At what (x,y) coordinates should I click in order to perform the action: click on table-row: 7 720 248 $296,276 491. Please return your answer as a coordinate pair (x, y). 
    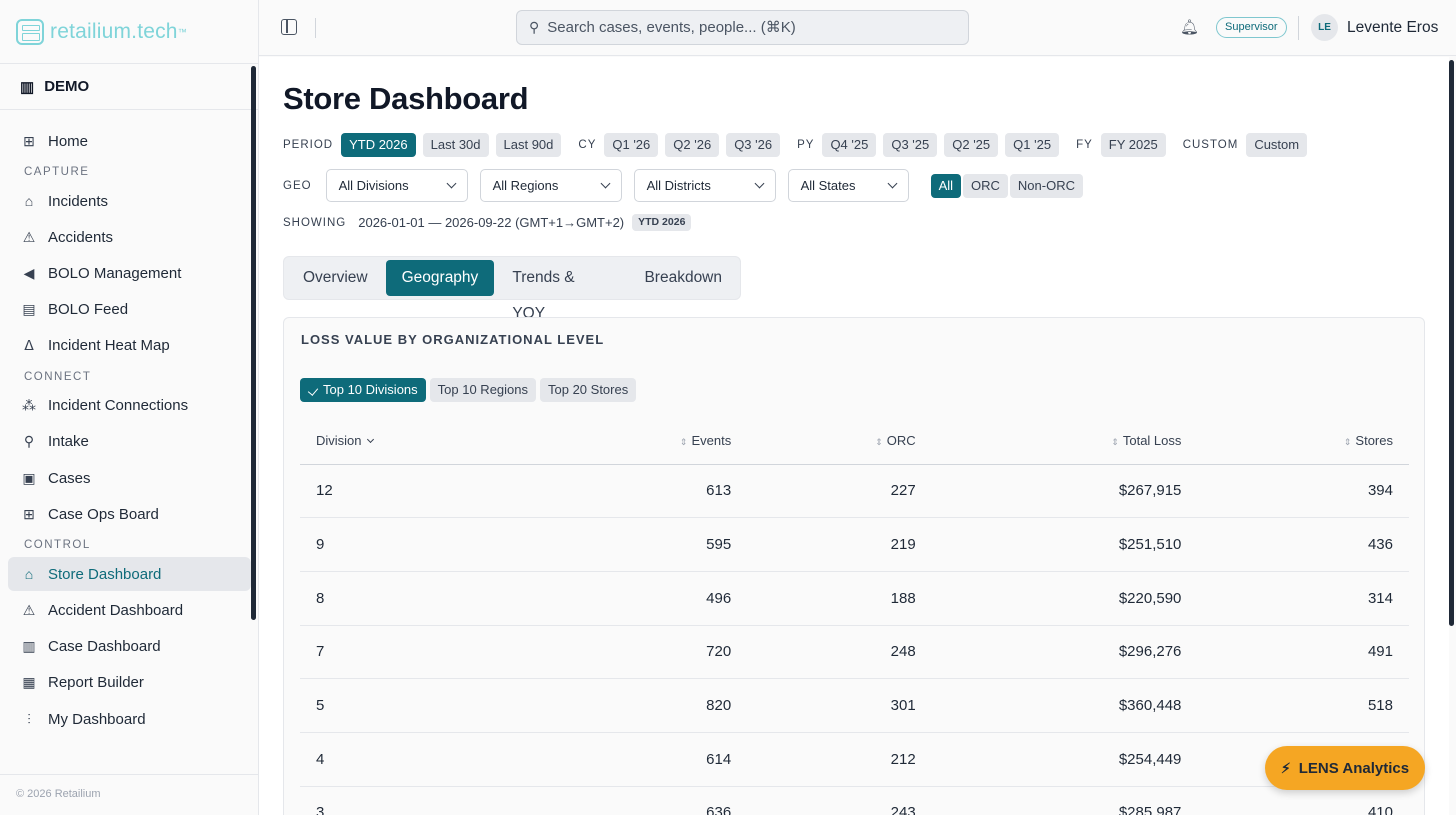
    Looking at the image, I should click on (854, 652).